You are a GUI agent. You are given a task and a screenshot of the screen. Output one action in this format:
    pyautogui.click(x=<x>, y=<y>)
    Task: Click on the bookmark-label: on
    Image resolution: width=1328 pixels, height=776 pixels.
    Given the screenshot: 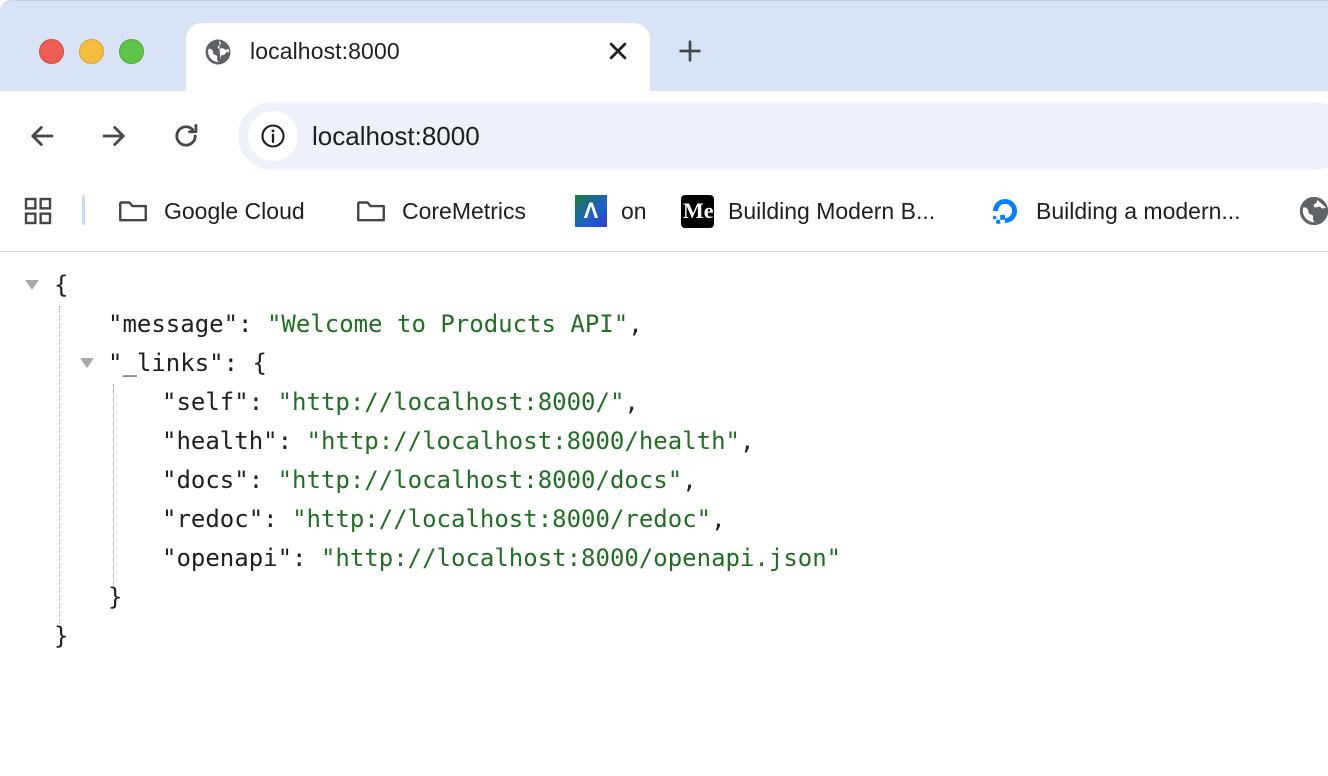 What is the action you would take?
    pyautogui.click(x=634, y=210)
    